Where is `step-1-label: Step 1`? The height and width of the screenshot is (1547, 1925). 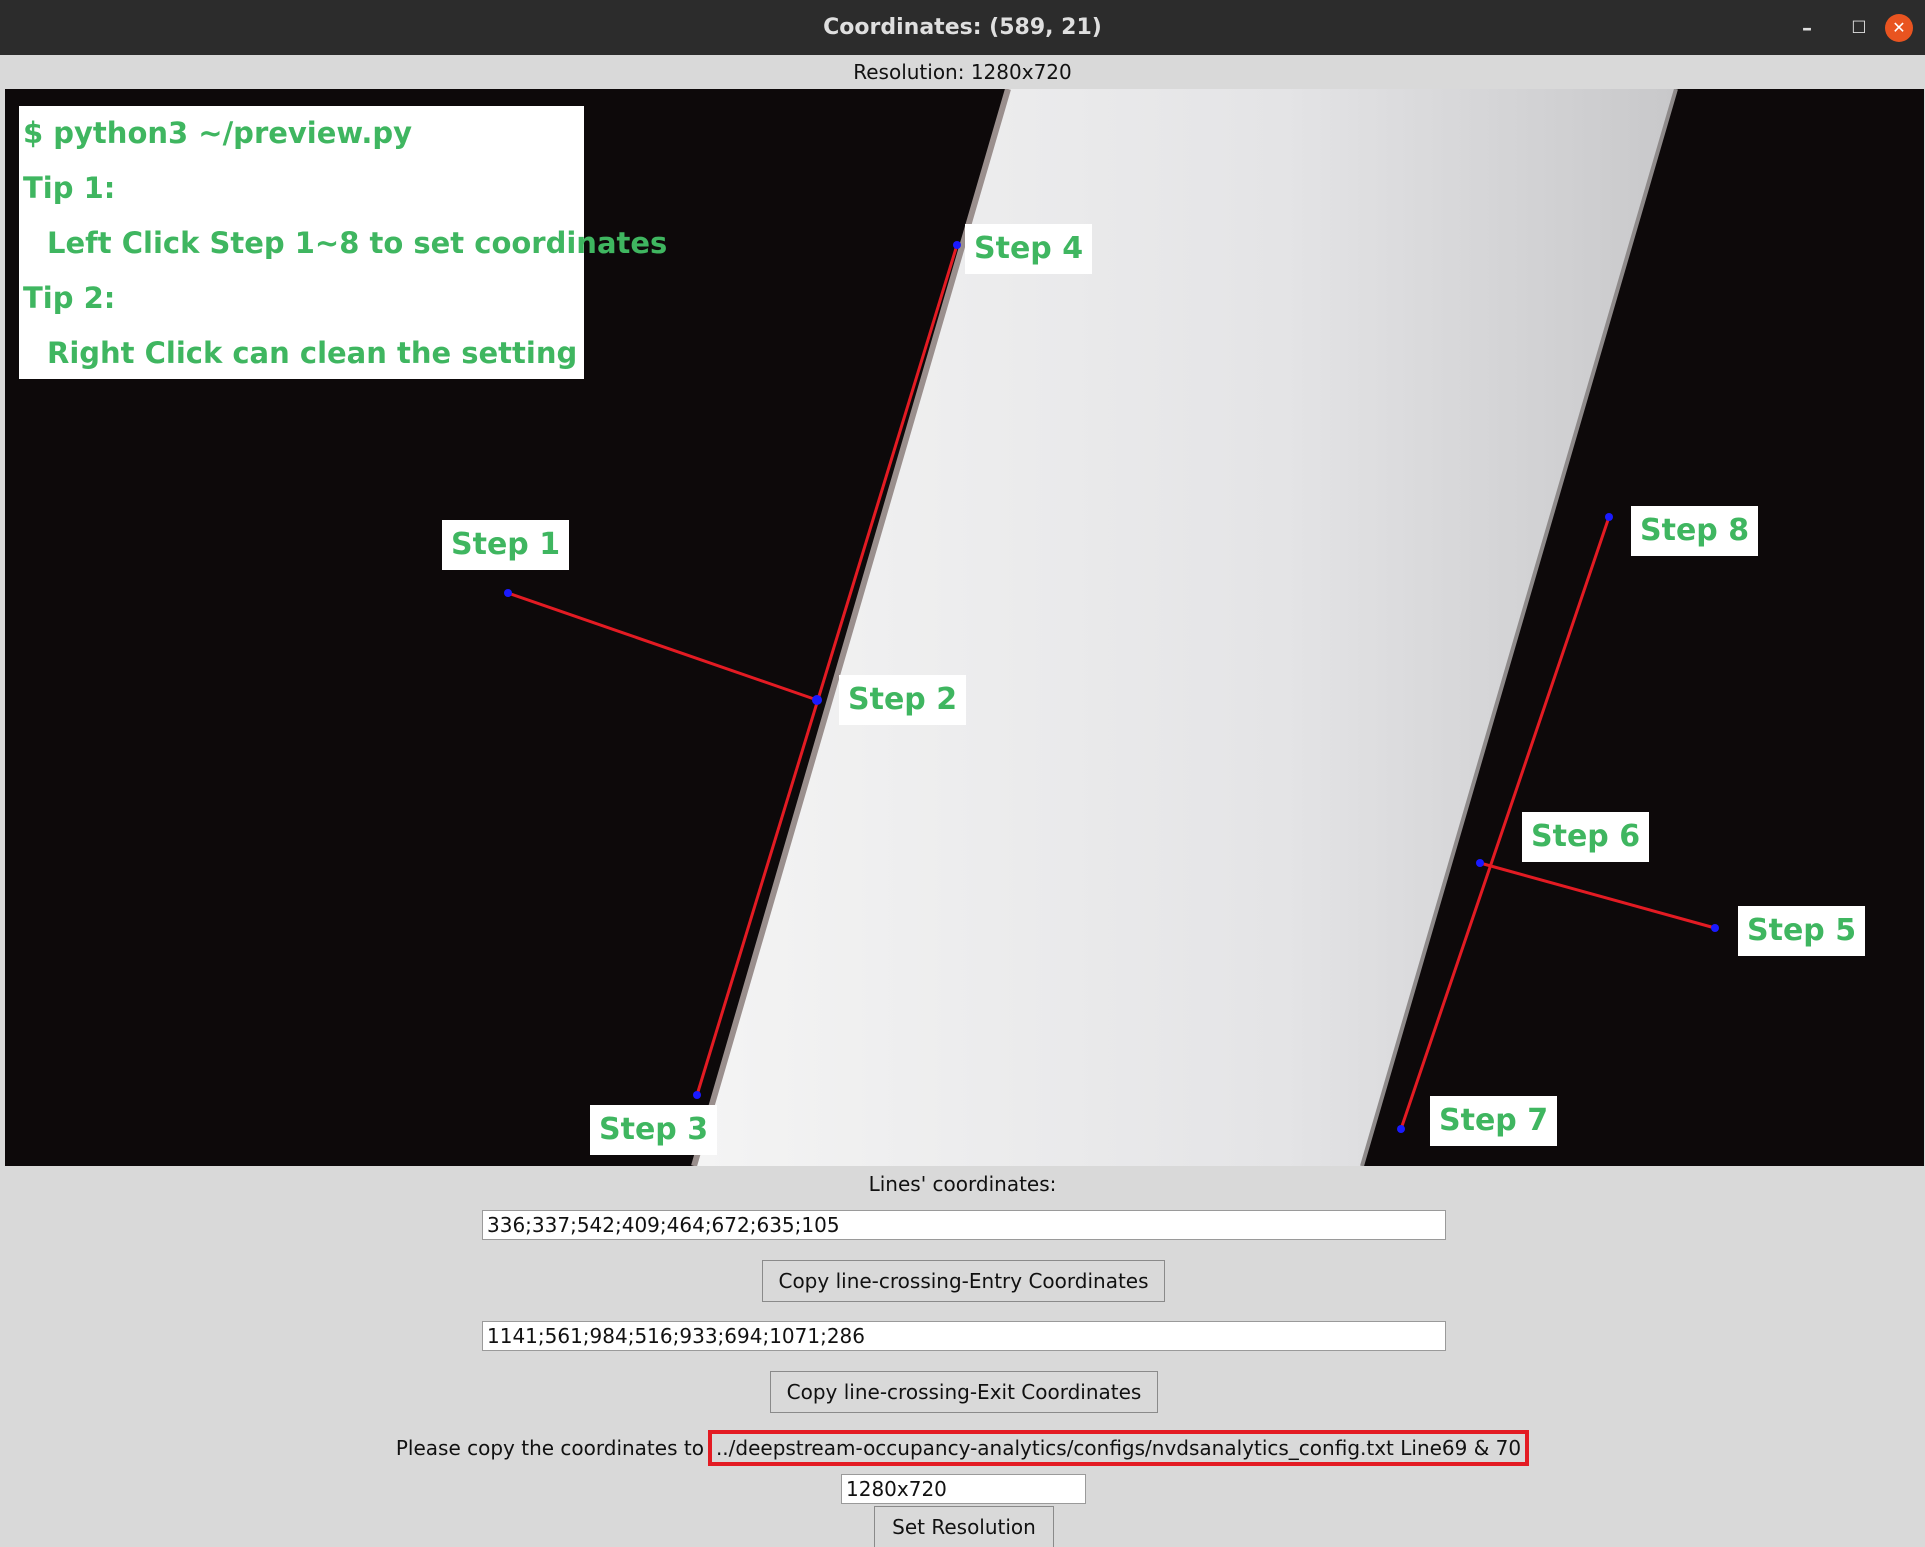
step-1-label: Step 1 is located at coordinates (506, 545).